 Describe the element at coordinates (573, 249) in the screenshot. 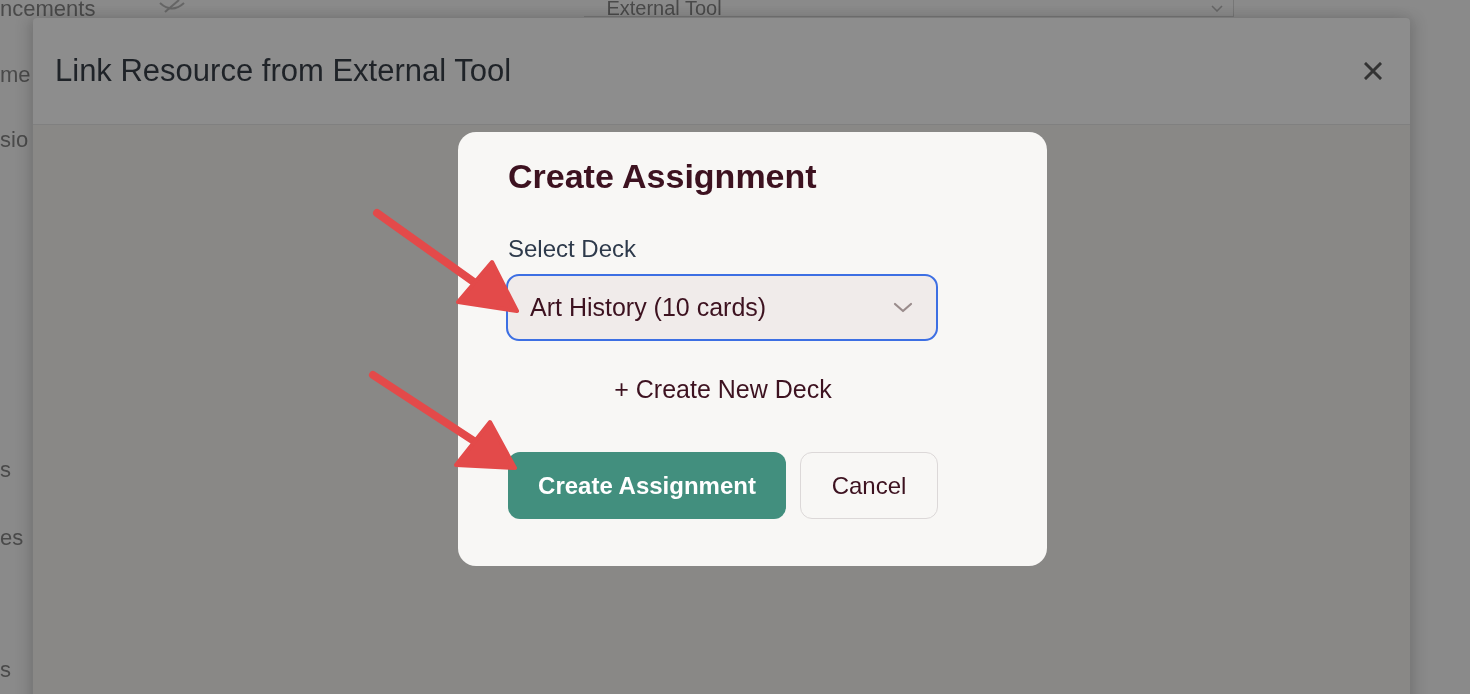

I see `select-deck-label: Select Deck` at that location.